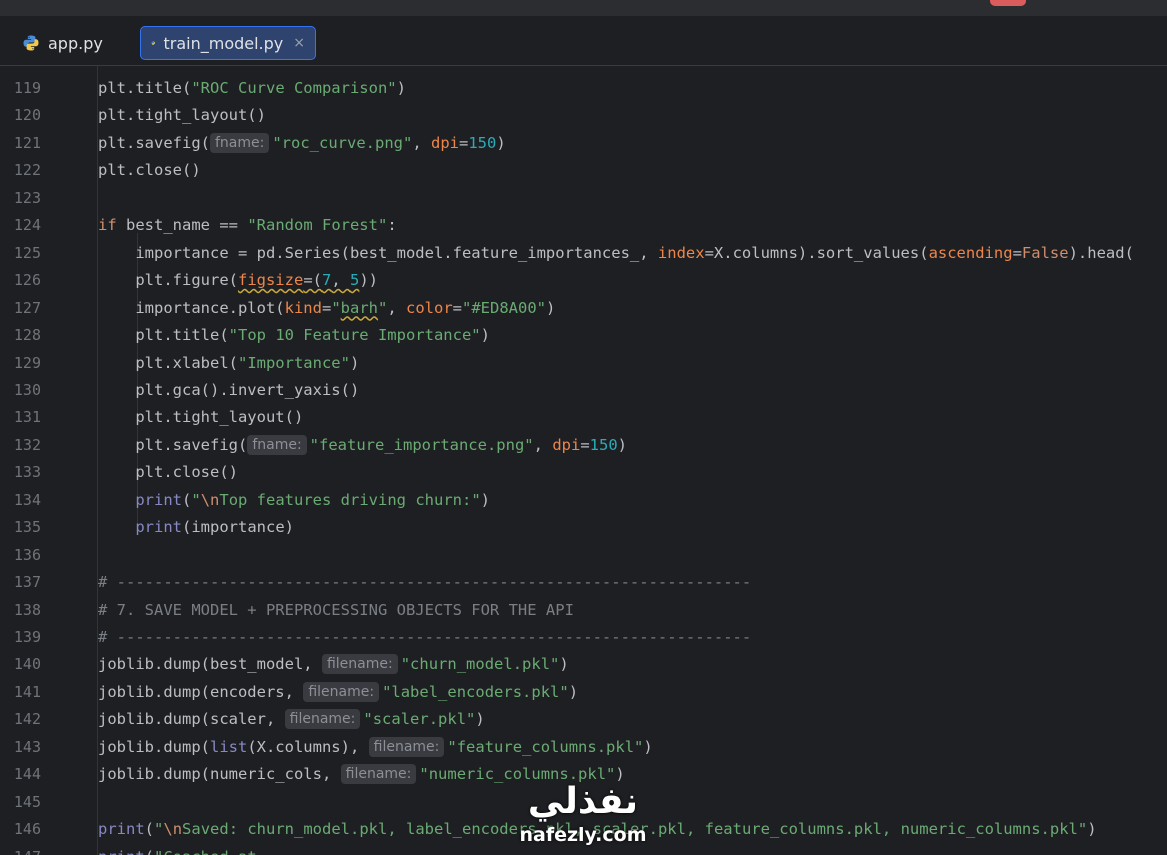 The height and width of the screenshot is (855, 1167). I want to click on code-line: 122 plt.close(), so click(583, 170).